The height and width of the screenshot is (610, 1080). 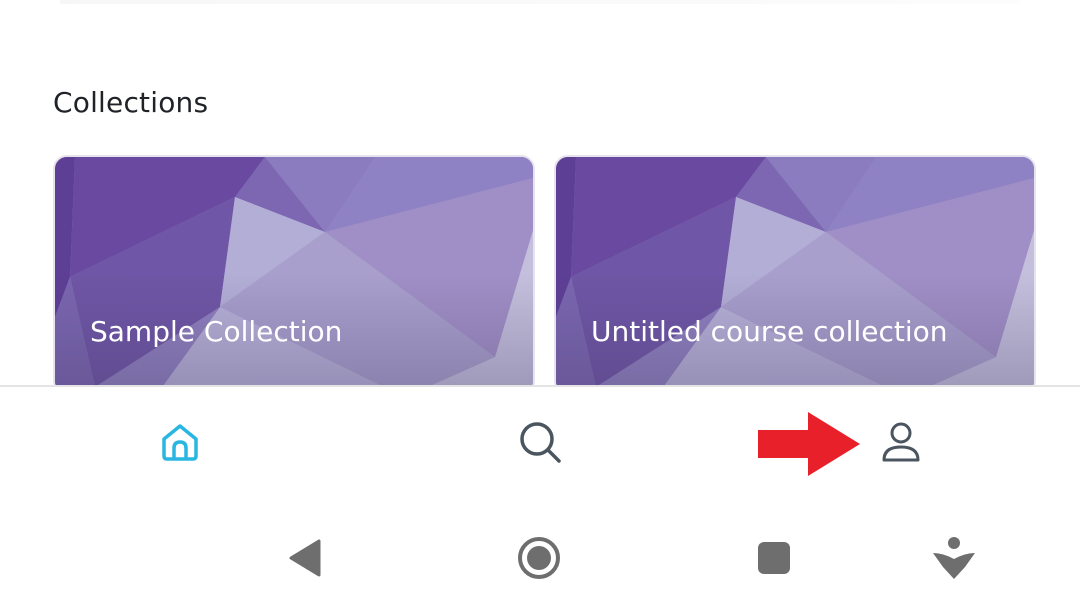 I want to click on system-home-button, so click(x=539, y=558).